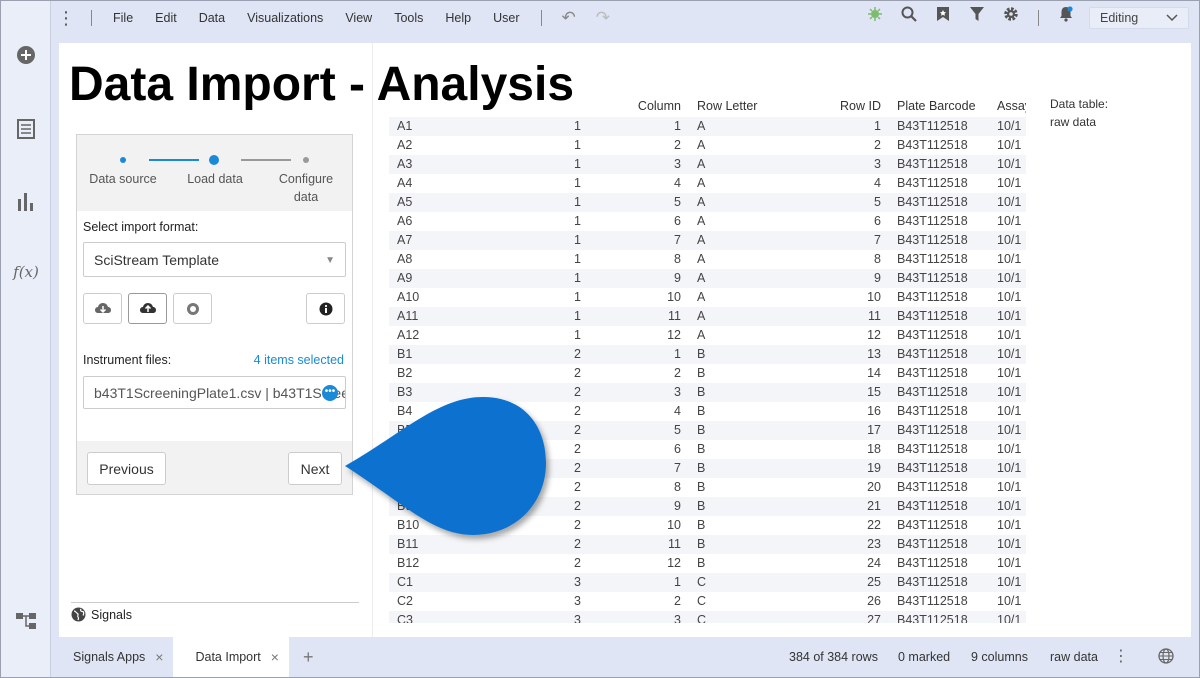 Image resolution: width=1200 pixels, height=678 pixels. Describe the element at coordinates (1011, 106) in the screenshot. I see `header-assay: Assay` at that location.